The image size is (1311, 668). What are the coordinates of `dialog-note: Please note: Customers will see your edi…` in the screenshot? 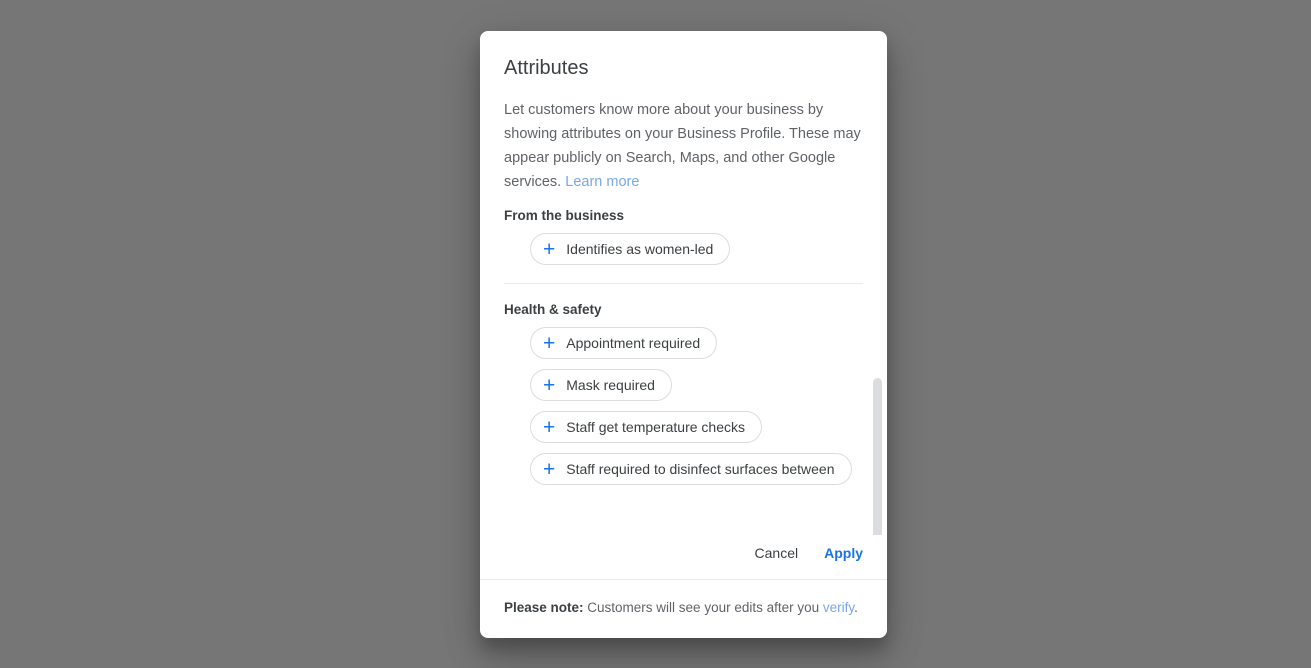 It's located at (683, 608).